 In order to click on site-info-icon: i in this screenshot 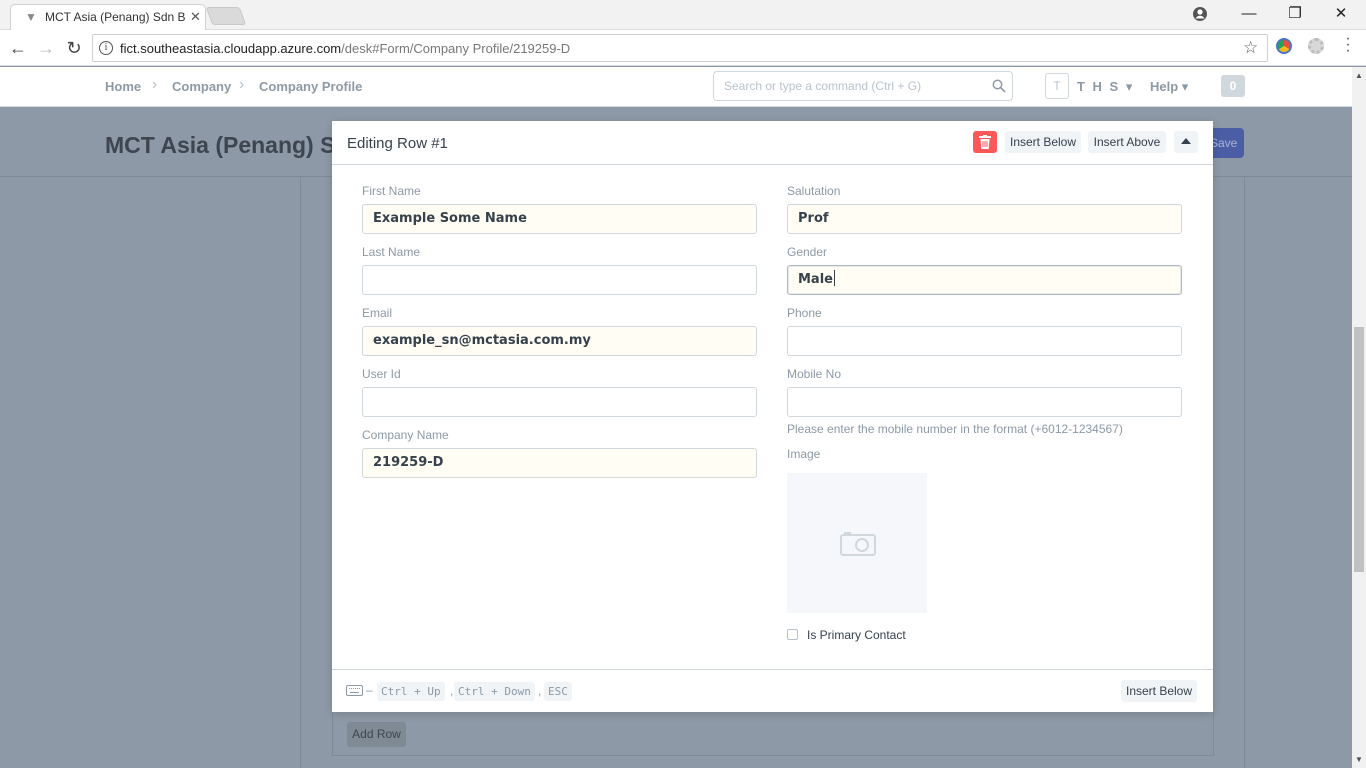, I will do `click(106, 48)`.